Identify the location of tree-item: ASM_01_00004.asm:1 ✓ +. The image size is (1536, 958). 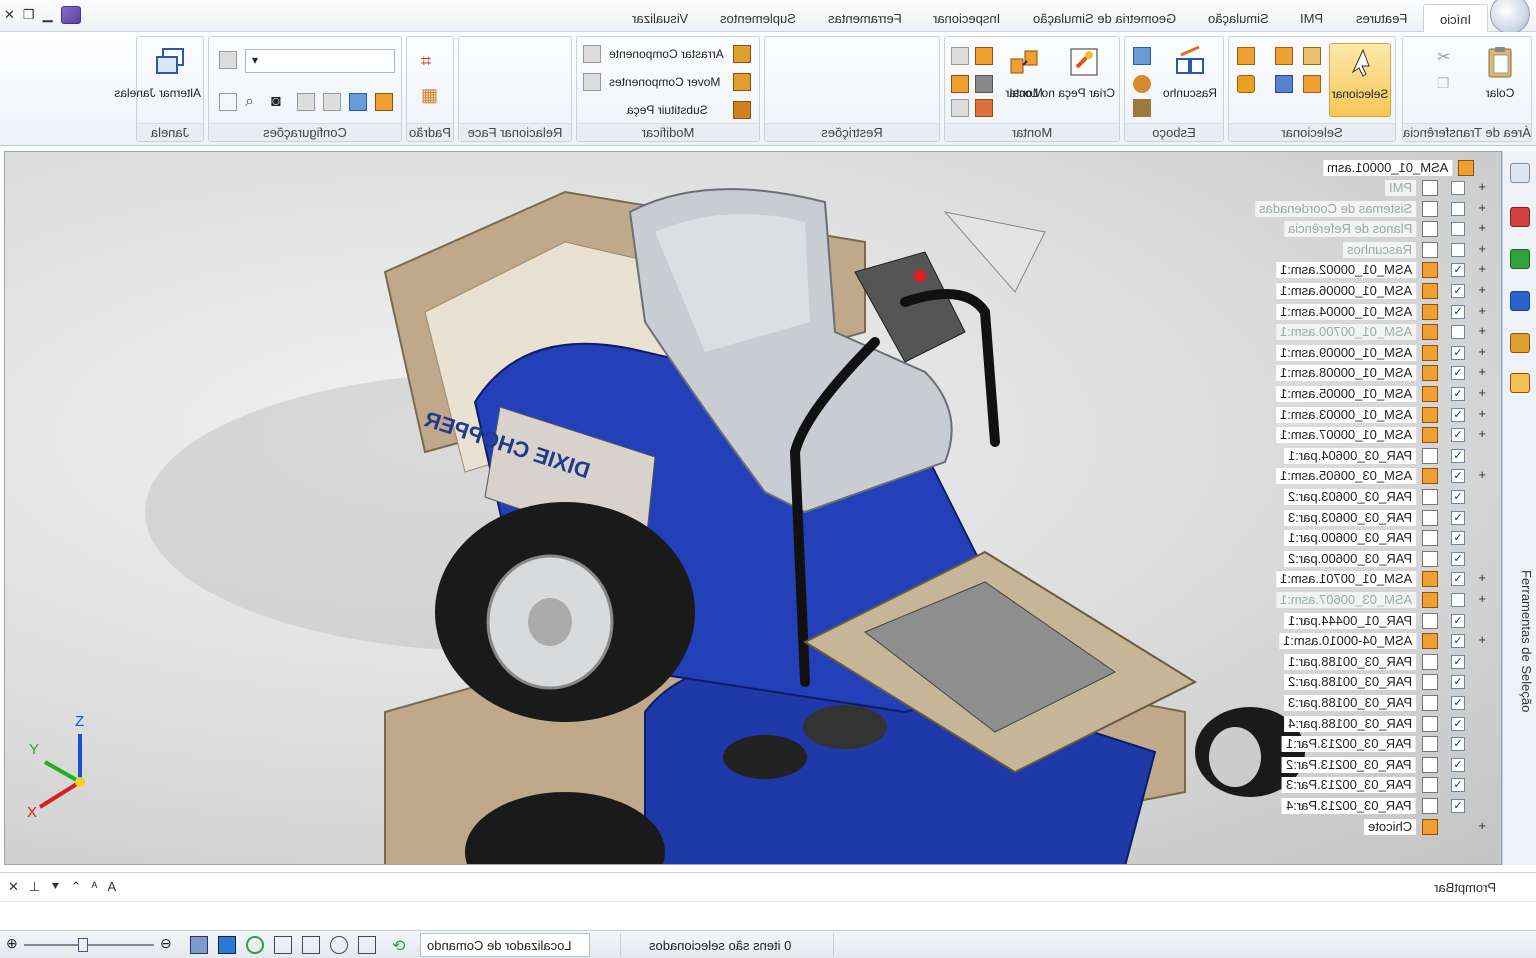
(1378, 312).